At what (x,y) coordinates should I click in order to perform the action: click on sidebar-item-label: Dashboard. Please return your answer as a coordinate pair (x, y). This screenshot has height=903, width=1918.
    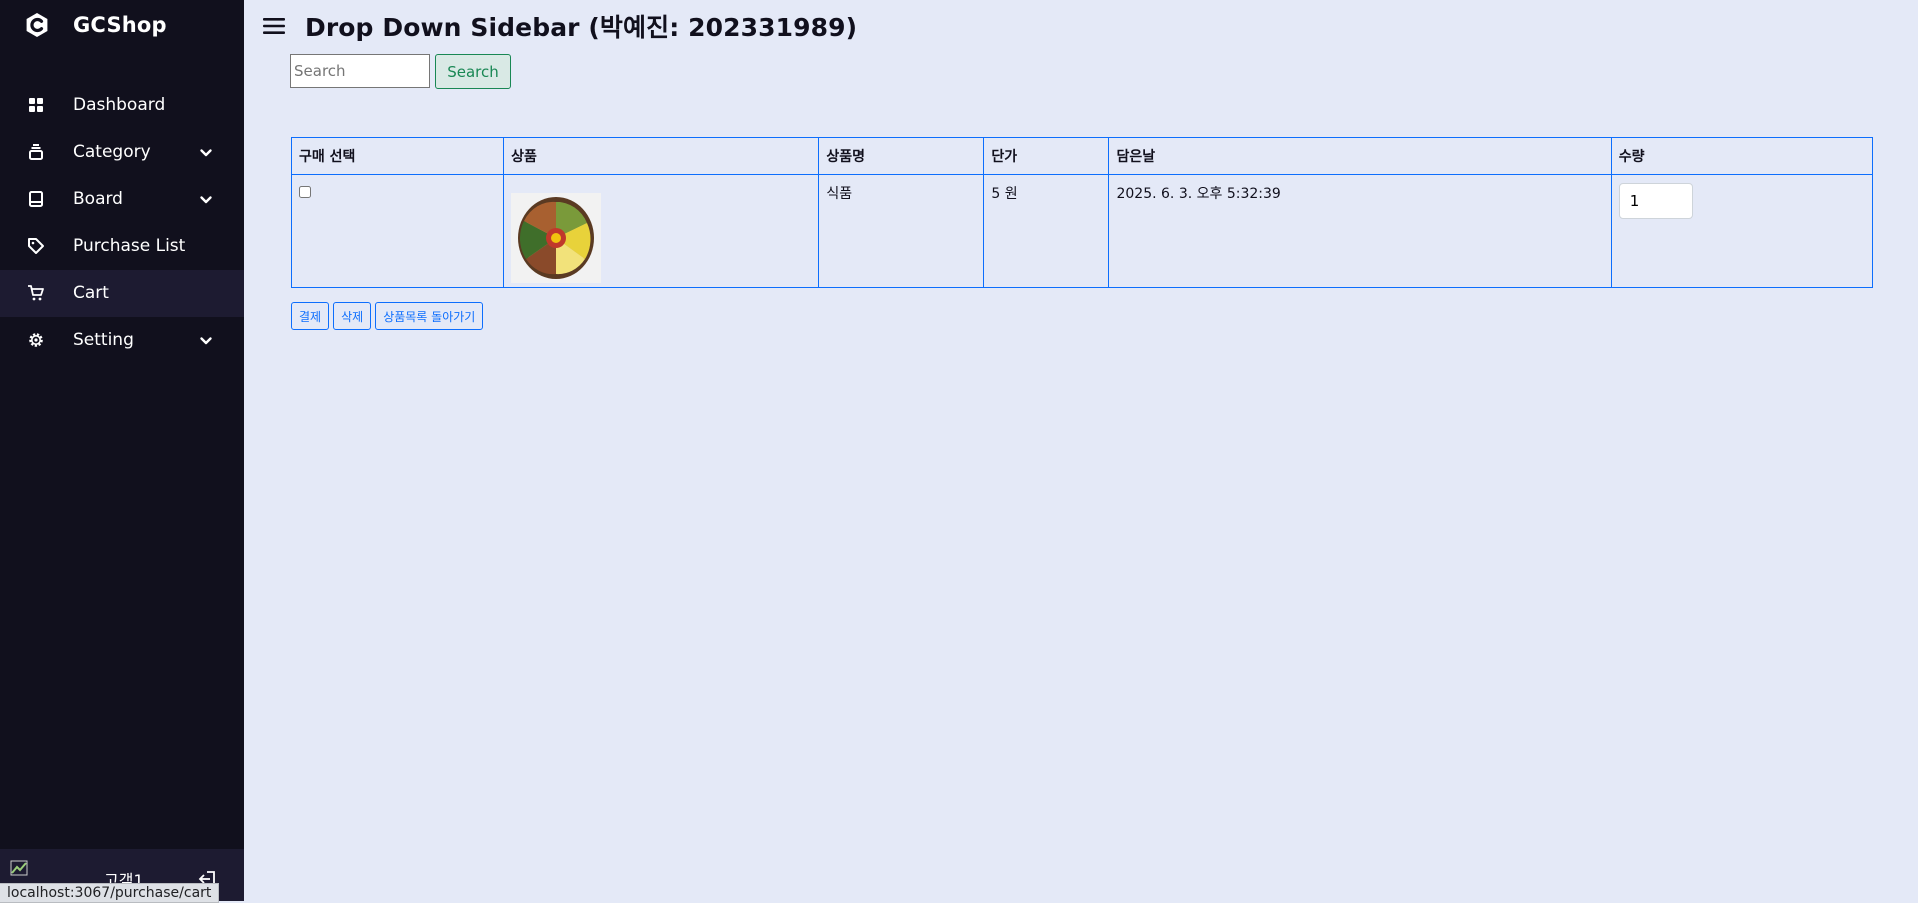
    Looking at the image, I should click on (119, 105).